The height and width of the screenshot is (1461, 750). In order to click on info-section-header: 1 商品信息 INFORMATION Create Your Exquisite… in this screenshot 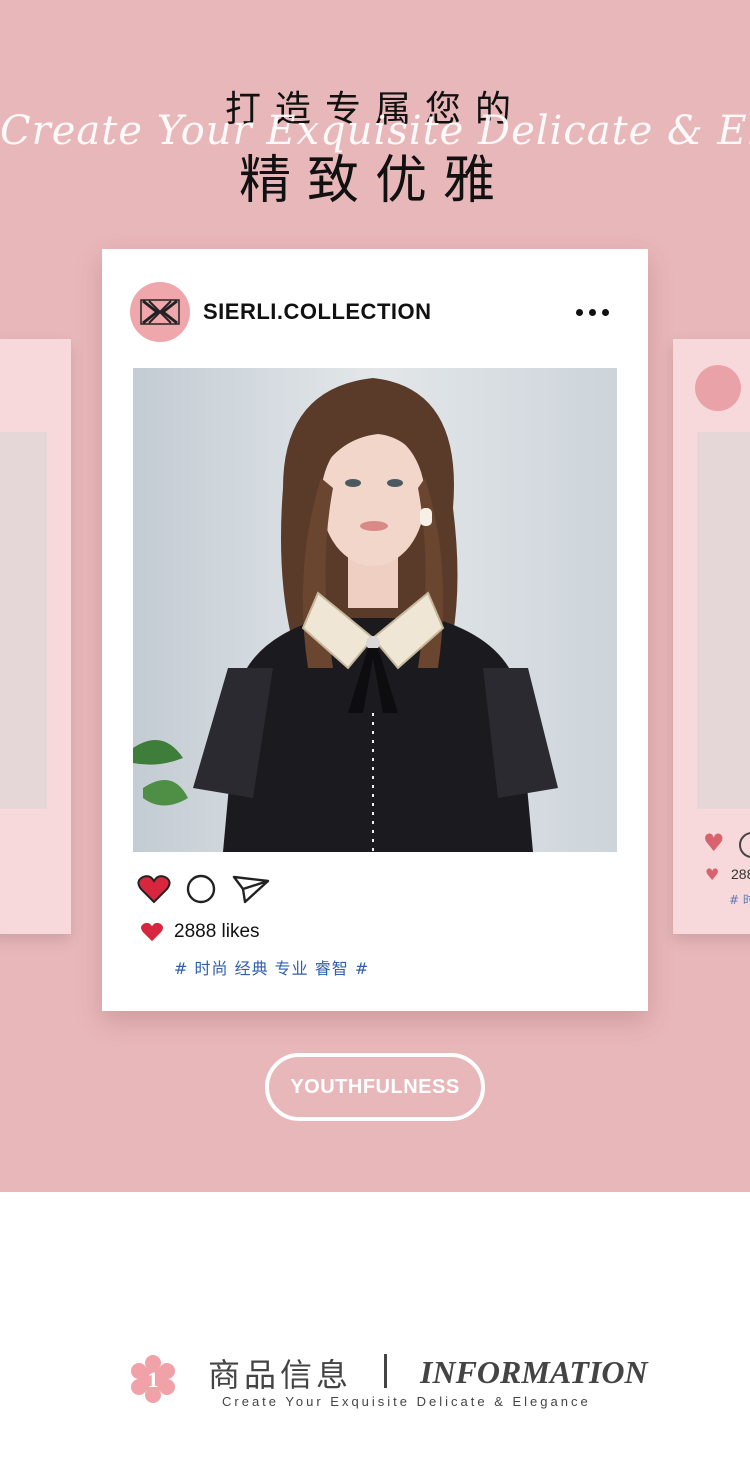, I will do `click(375, 1380)`.